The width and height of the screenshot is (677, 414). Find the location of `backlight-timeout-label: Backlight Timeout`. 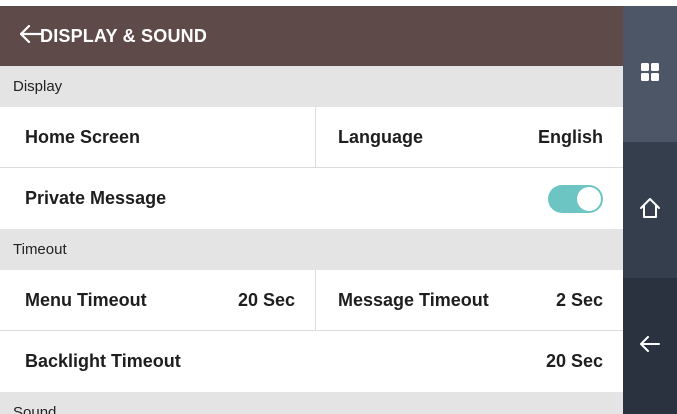

backlight-timeout-label: Backlight Timeout is located at coordinates (103, 361).